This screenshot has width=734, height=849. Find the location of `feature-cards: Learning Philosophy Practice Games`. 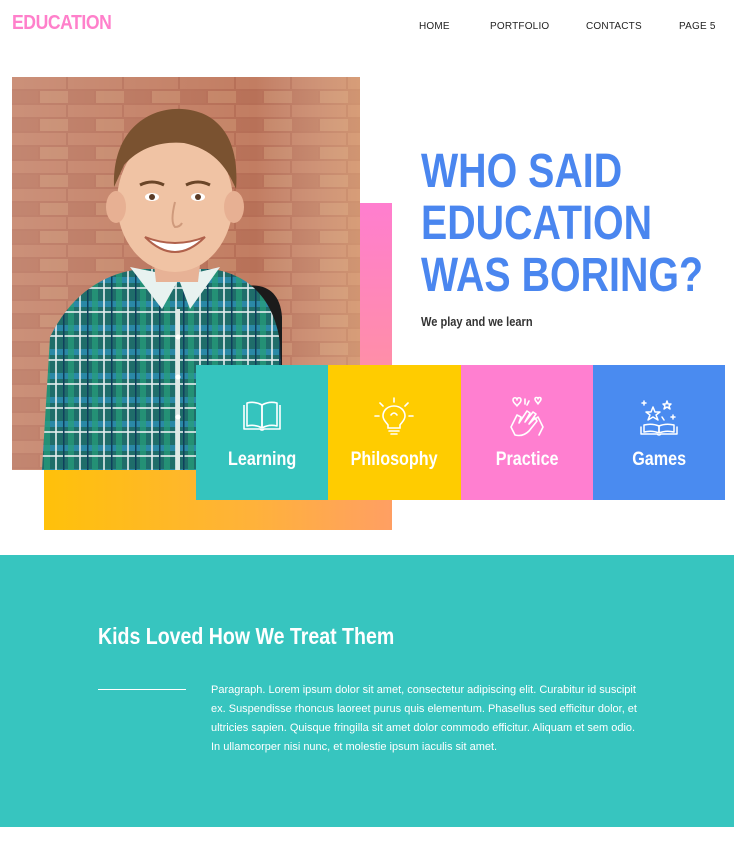

feature-cards: Learning Philosophy Practice Games is located at coordinates (460, 432).